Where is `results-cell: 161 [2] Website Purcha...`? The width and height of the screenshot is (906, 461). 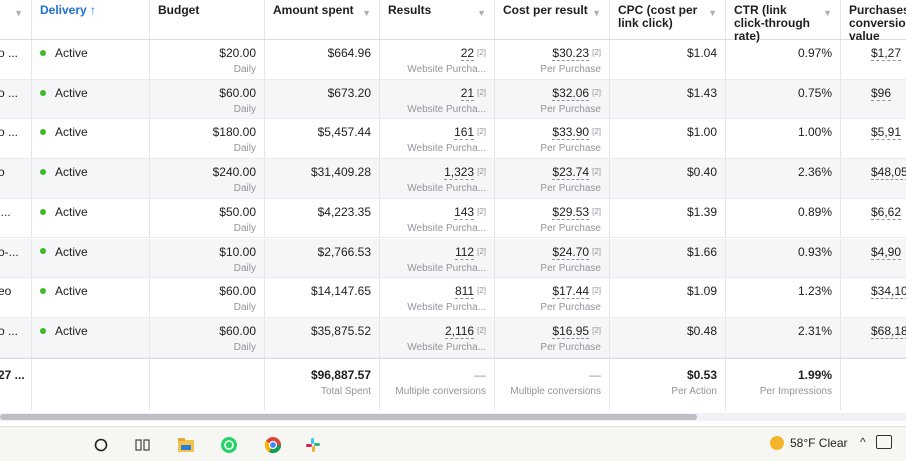 results-cell: 161 [2] Website Purcha... is located at coordinates (437, 139).